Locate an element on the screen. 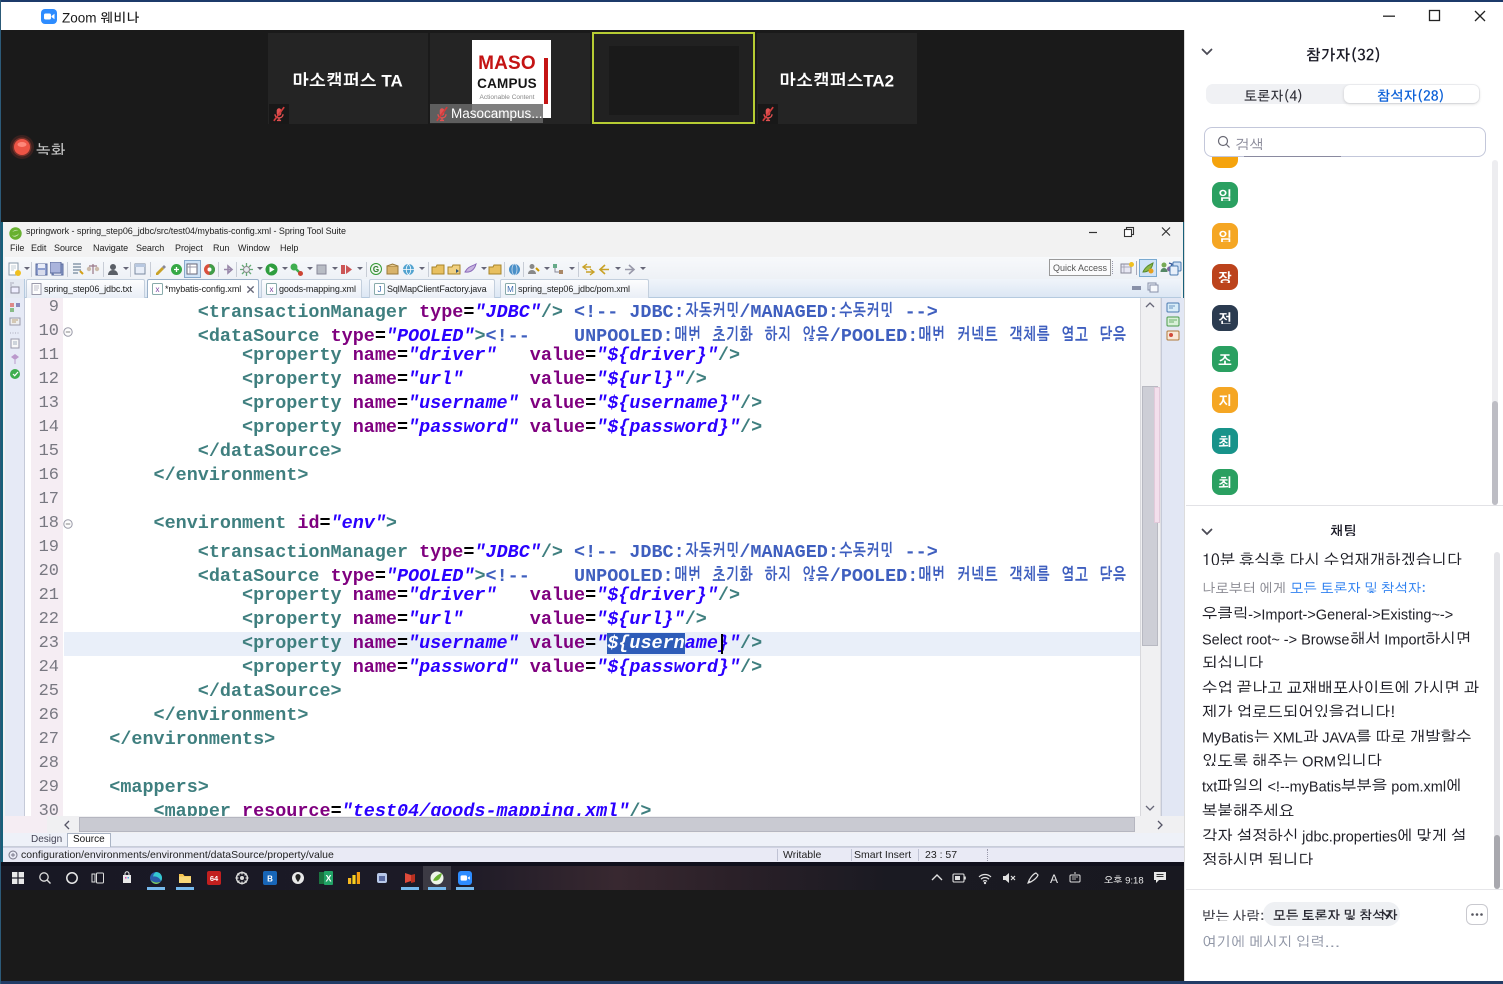 The width and height of the screenshot is (1503, 984). svg-text: X is located at coordinates (328, 879).